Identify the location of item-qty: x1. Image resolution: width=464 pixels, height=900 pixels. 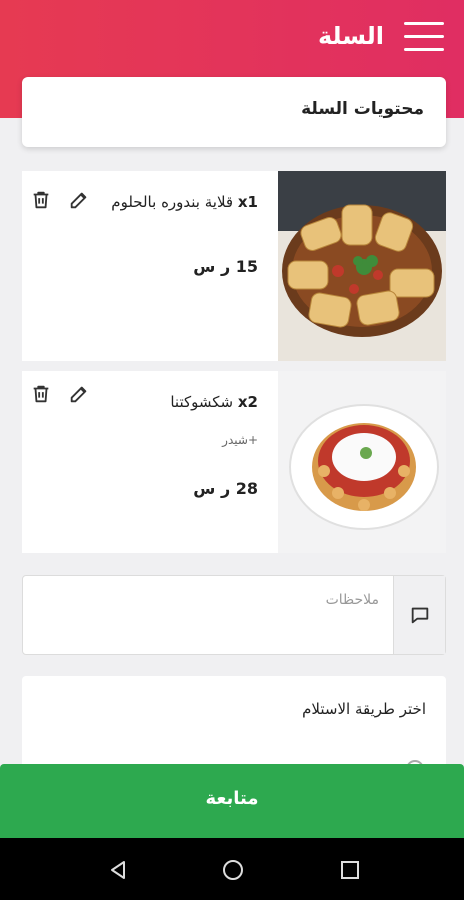
(247, 202).